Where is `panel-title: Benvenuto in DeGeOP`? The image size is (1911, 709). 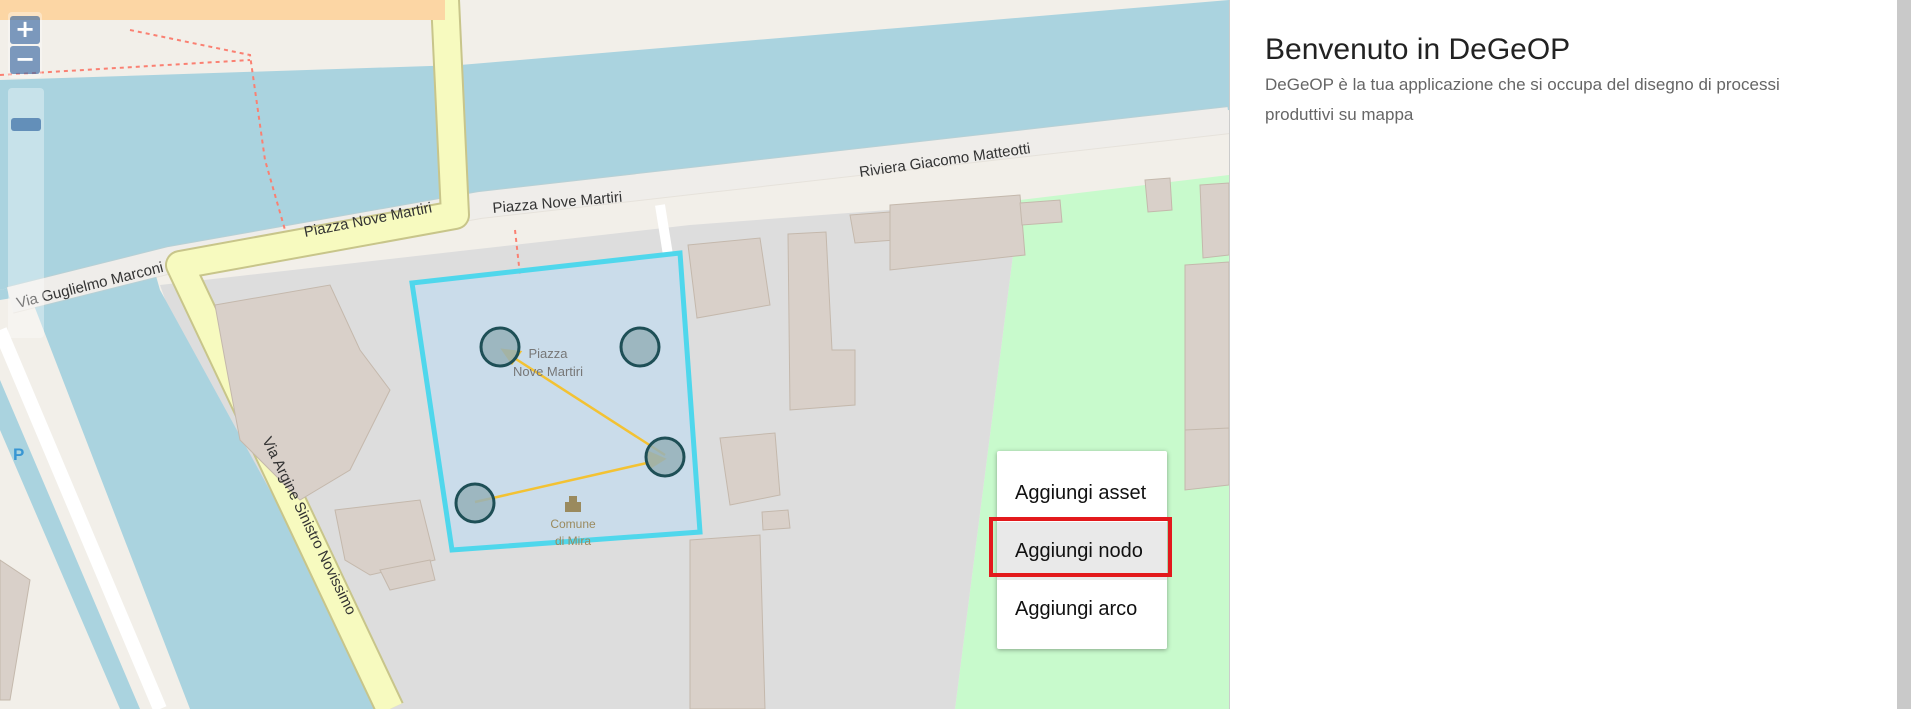 panel-title: Benvenuto in DeGeOP is located at coordinates (1418, 49).